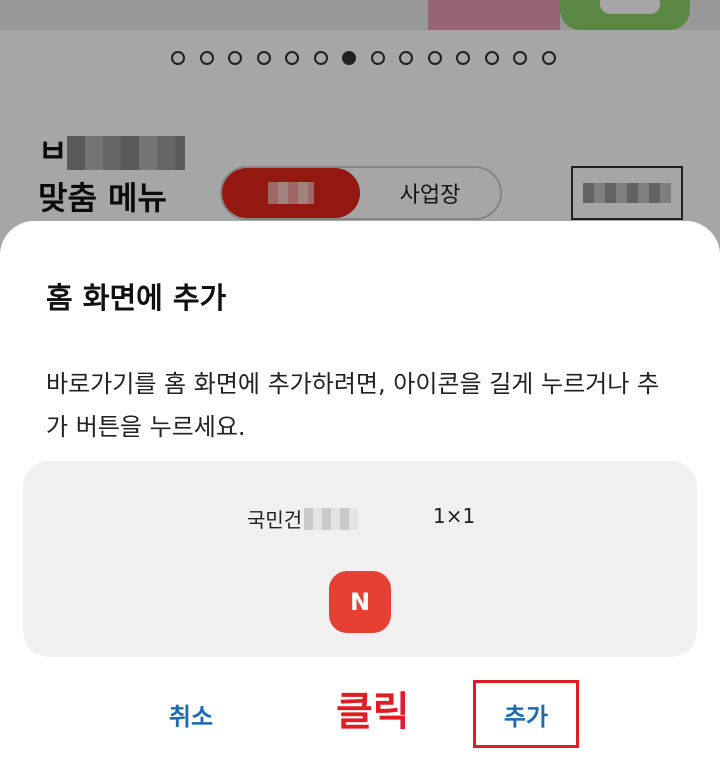  Describe the element at coordinates (454, 516) in the screenshot. I see `shortcut-size: 1×1` at that location.